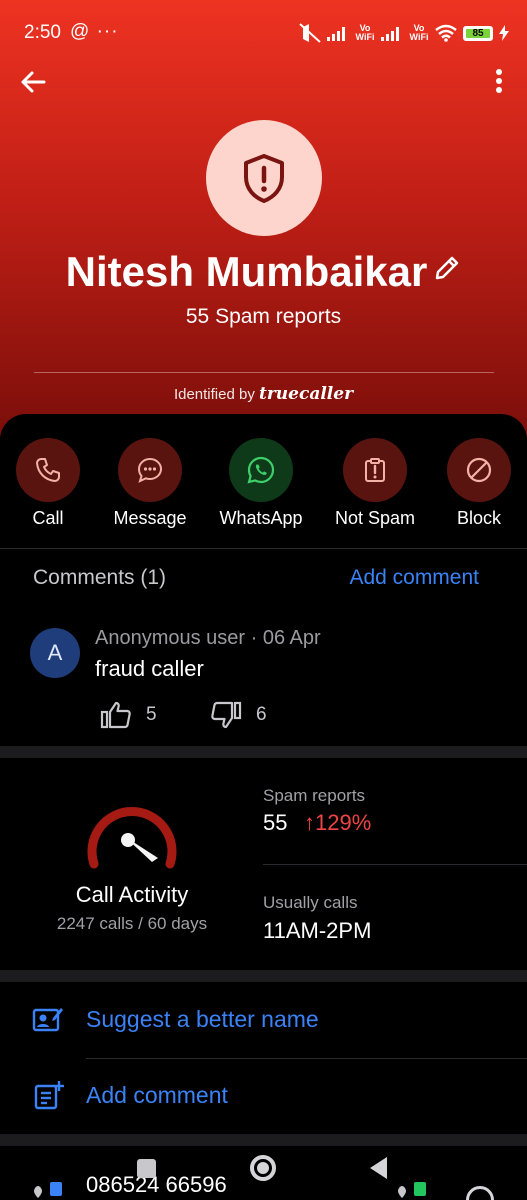 The height and width of the screenshot is (1200, 527). I want to click on actions-divider, so click(263, 548).